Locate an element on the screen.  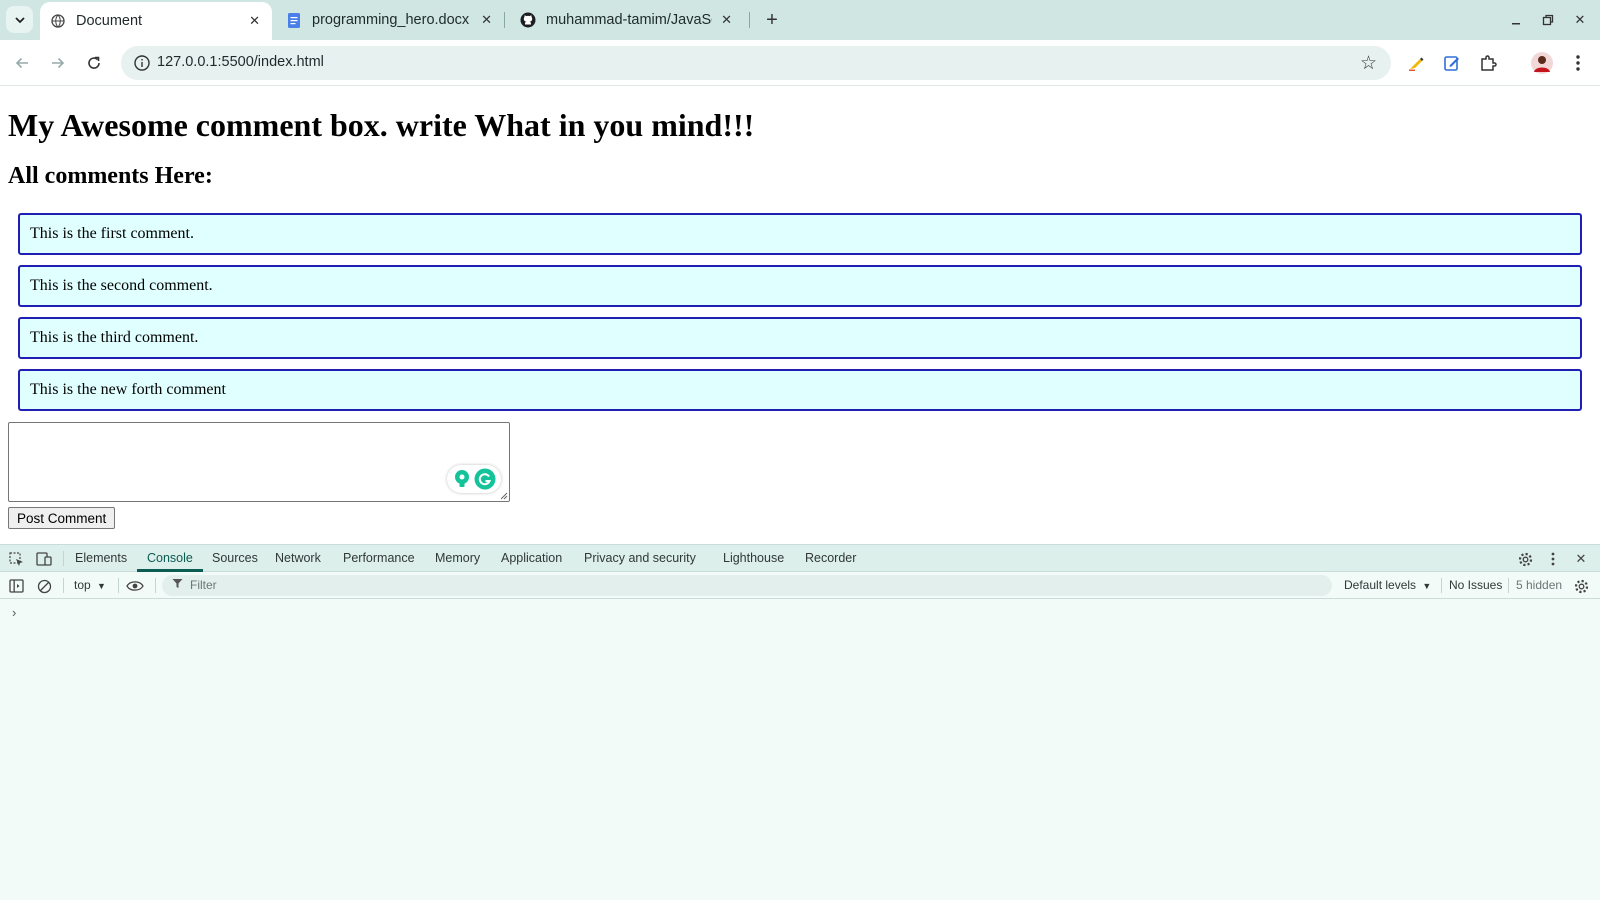
minimize-icon is located at coordinates (1516, 20).